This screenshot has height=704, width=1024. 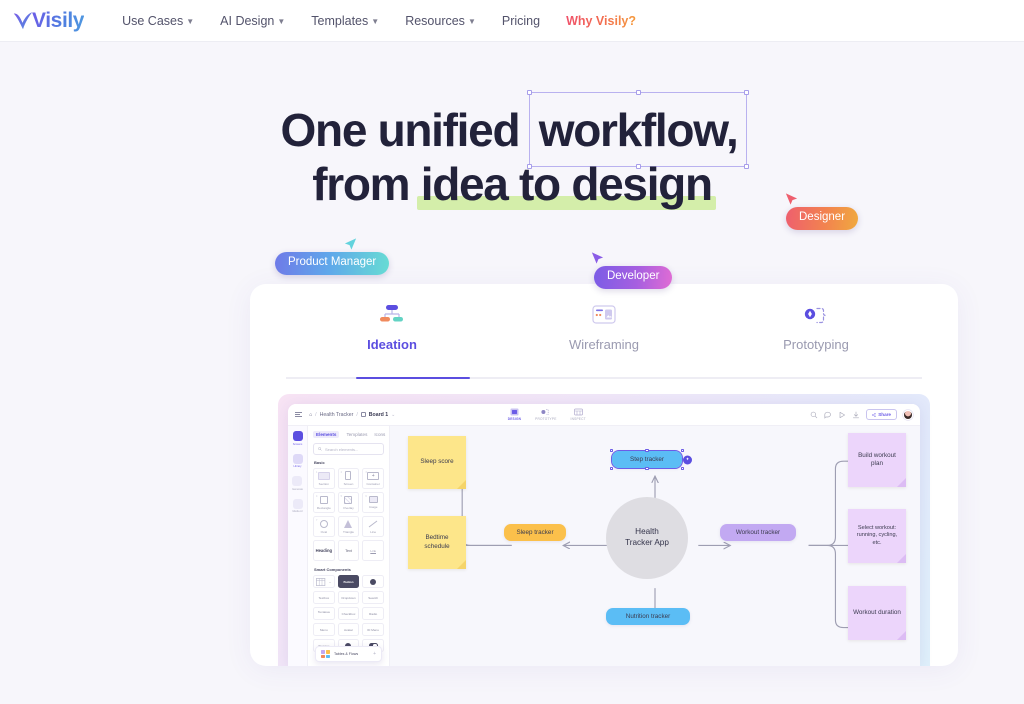 I want to click on element-tile-screen: 2 Screen, so click(x=348, y=478).